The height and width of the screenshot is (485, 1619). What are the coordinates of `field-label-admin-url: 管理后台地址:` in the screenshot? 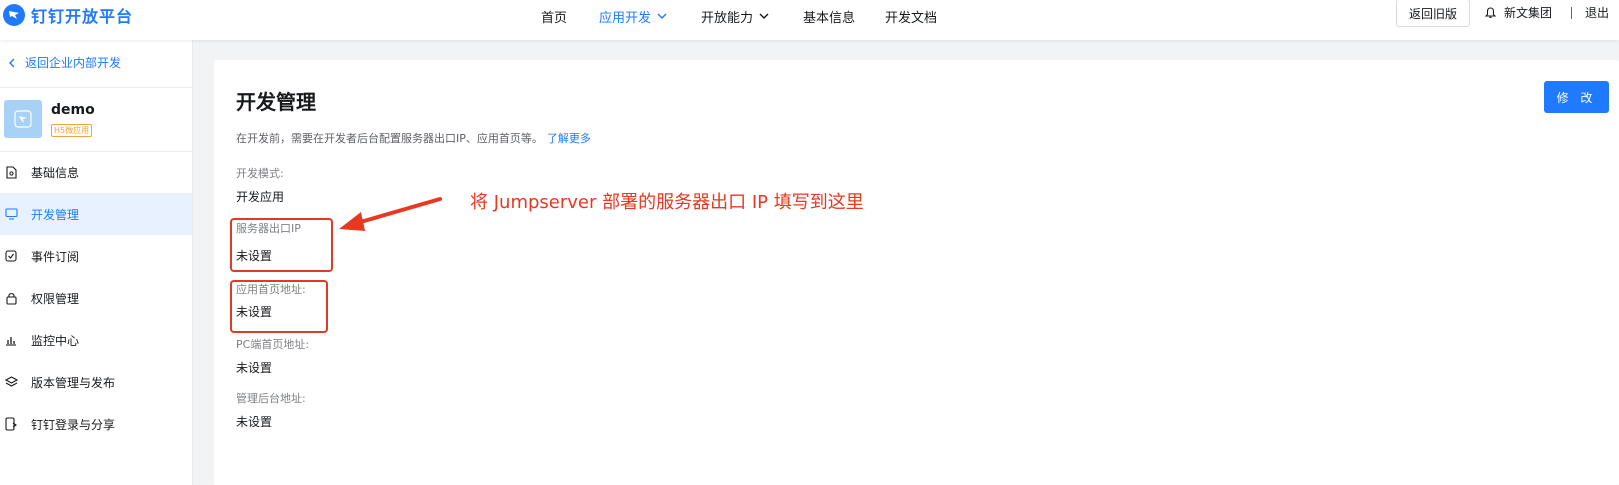 It's located at (271, 398).